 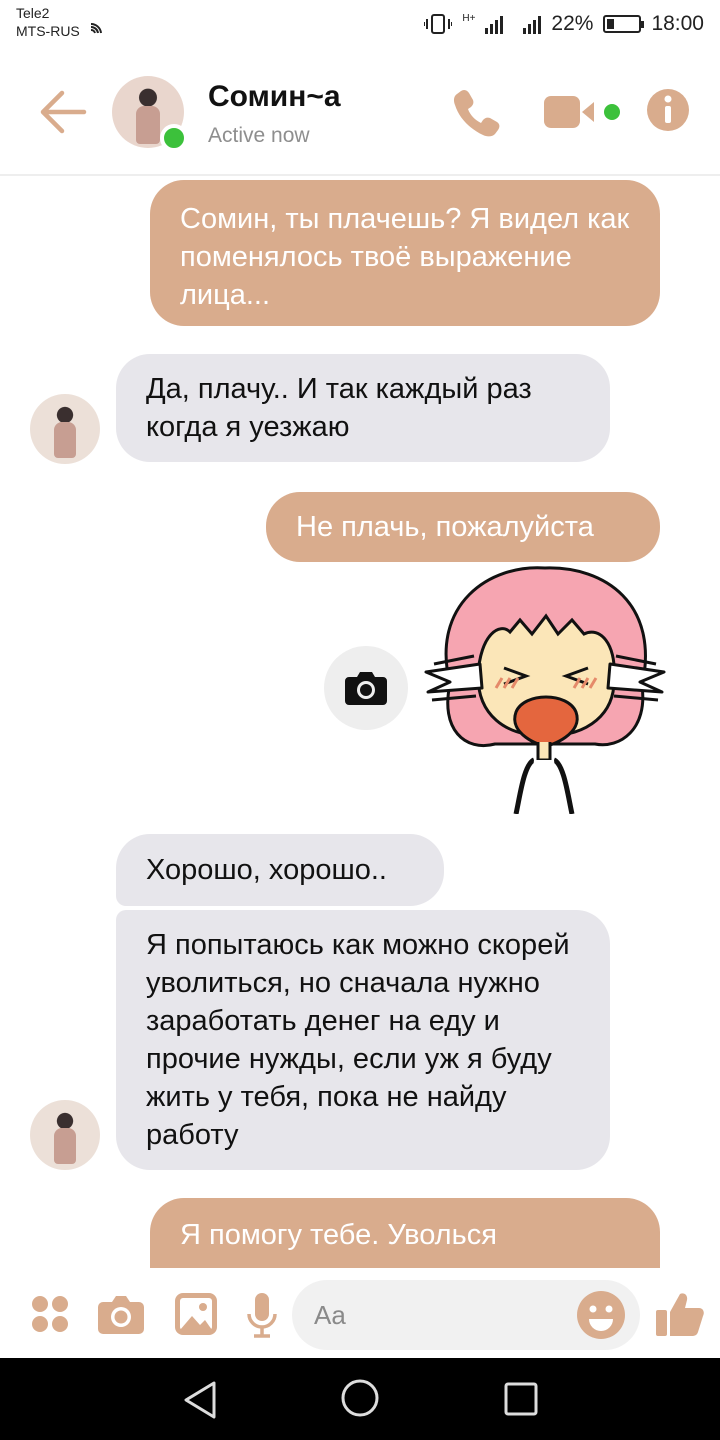 What do you see at coordinates (680, 1316) in the screenshot?
I see `thumbs-up-icon` at bounding box center [680, 1316].